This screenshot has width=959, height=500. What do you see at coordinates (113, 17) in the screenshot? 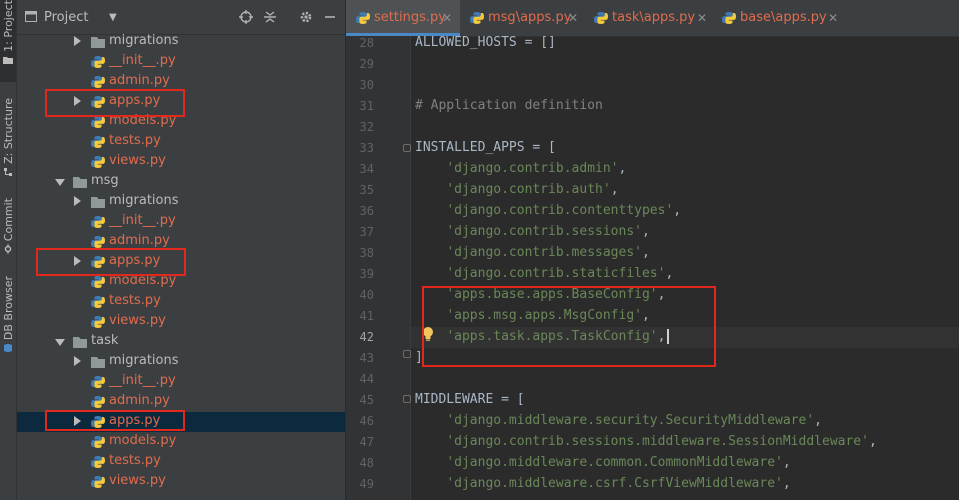
I see `chevron-down-icon: ▼` at bounding box center [113, 17].